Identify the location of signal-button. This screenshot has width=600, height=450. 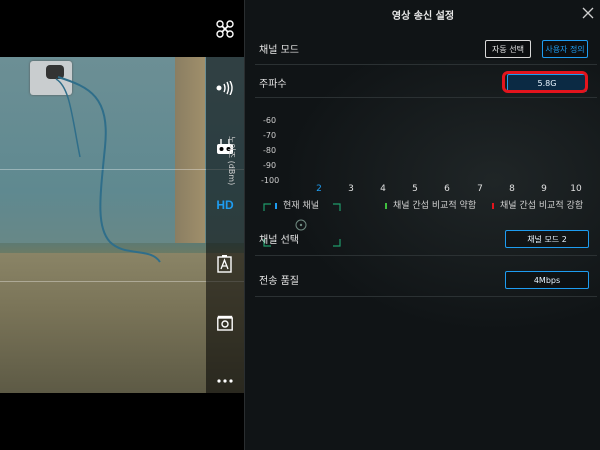
(225, 88).